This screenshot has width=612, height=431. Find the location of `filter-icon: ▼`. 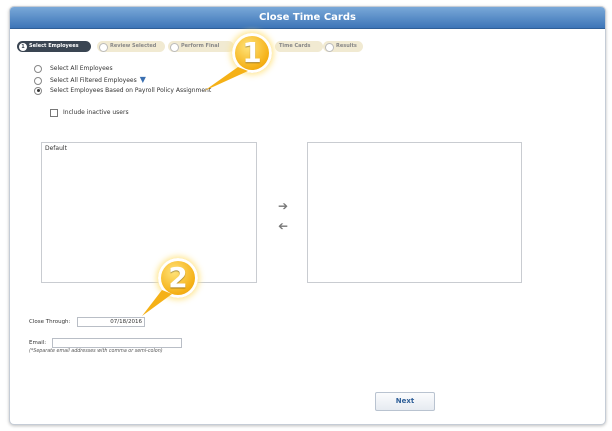

filter-icon: ▼ is located at coordinates (143, 79).